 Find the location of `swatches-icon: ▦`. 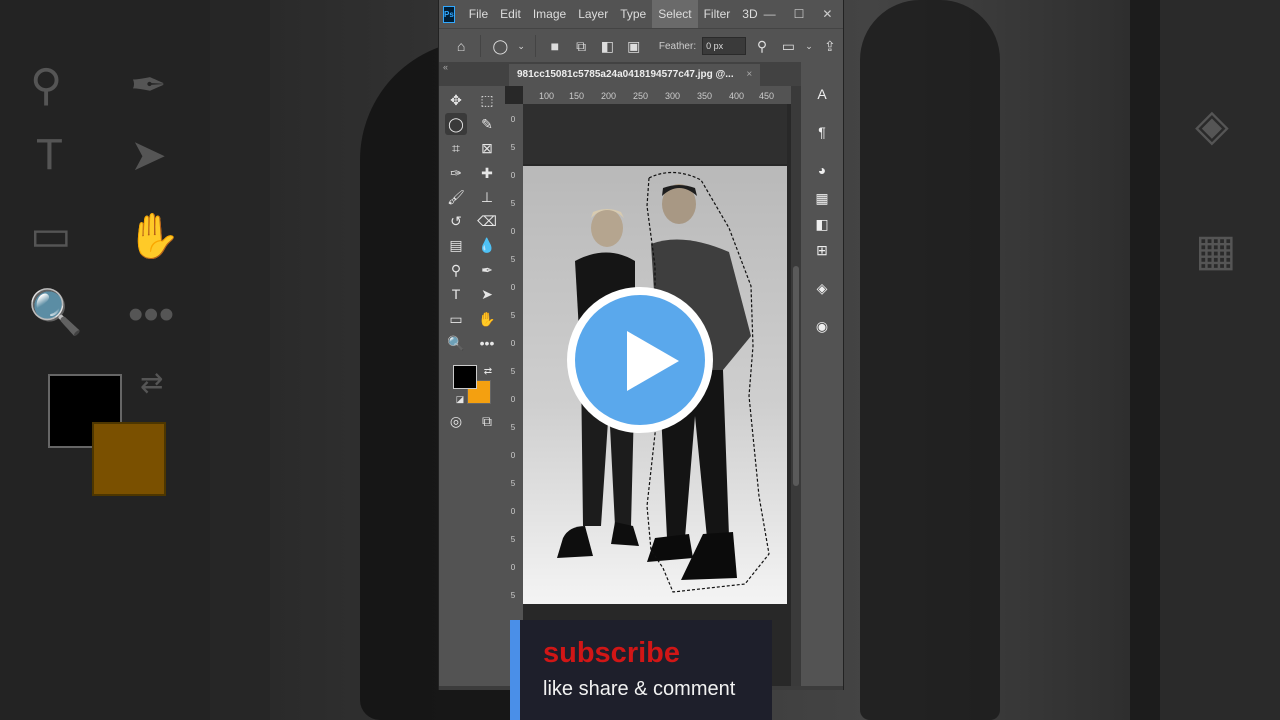

swatches-icon: ▦ is located at coordinates (822, 198).